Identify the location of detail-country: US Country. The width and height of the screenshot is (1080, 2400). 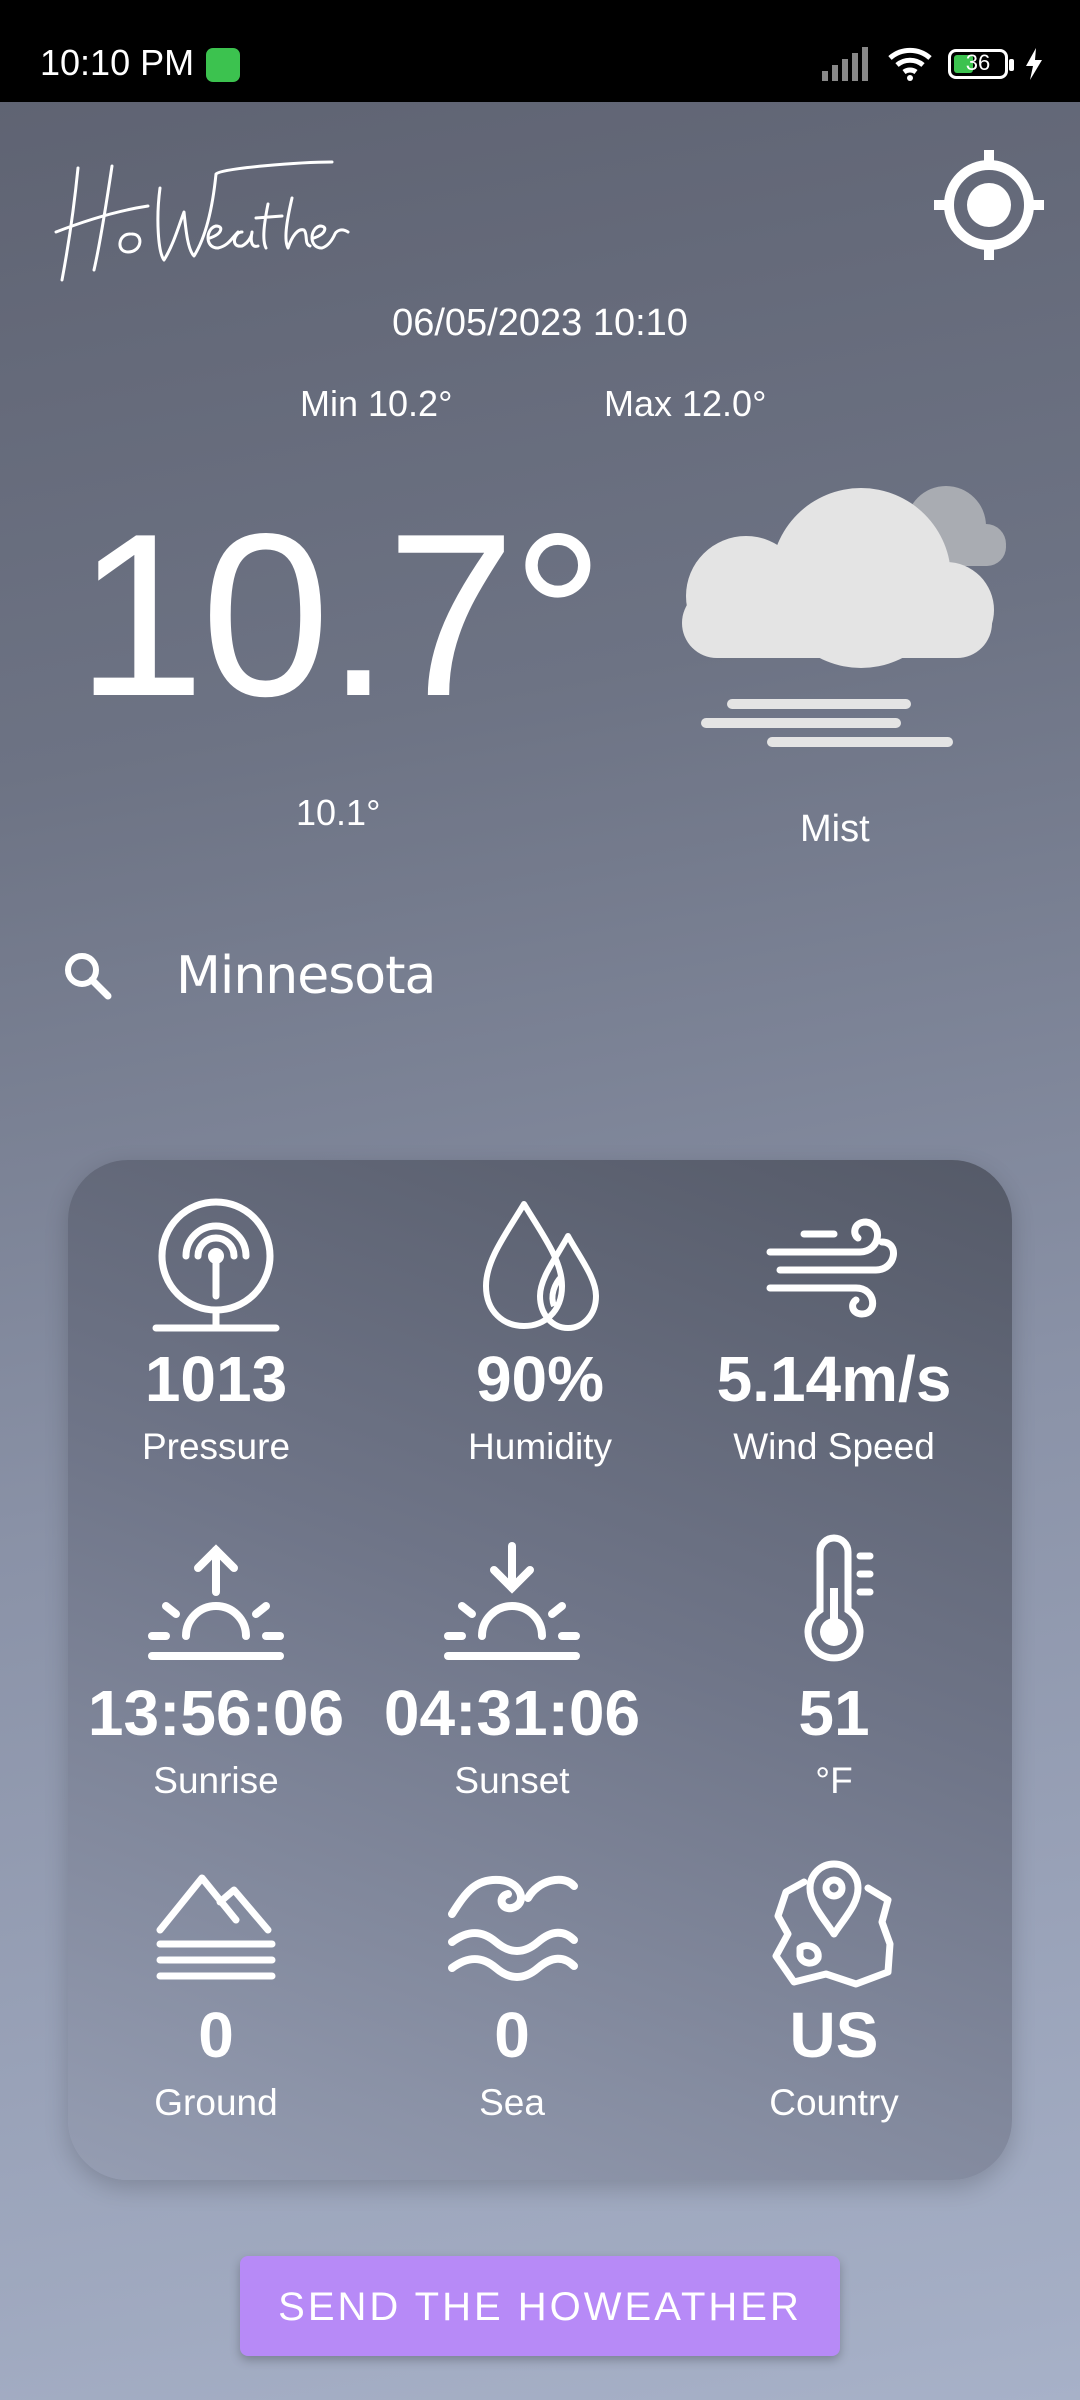
(834, 1988).